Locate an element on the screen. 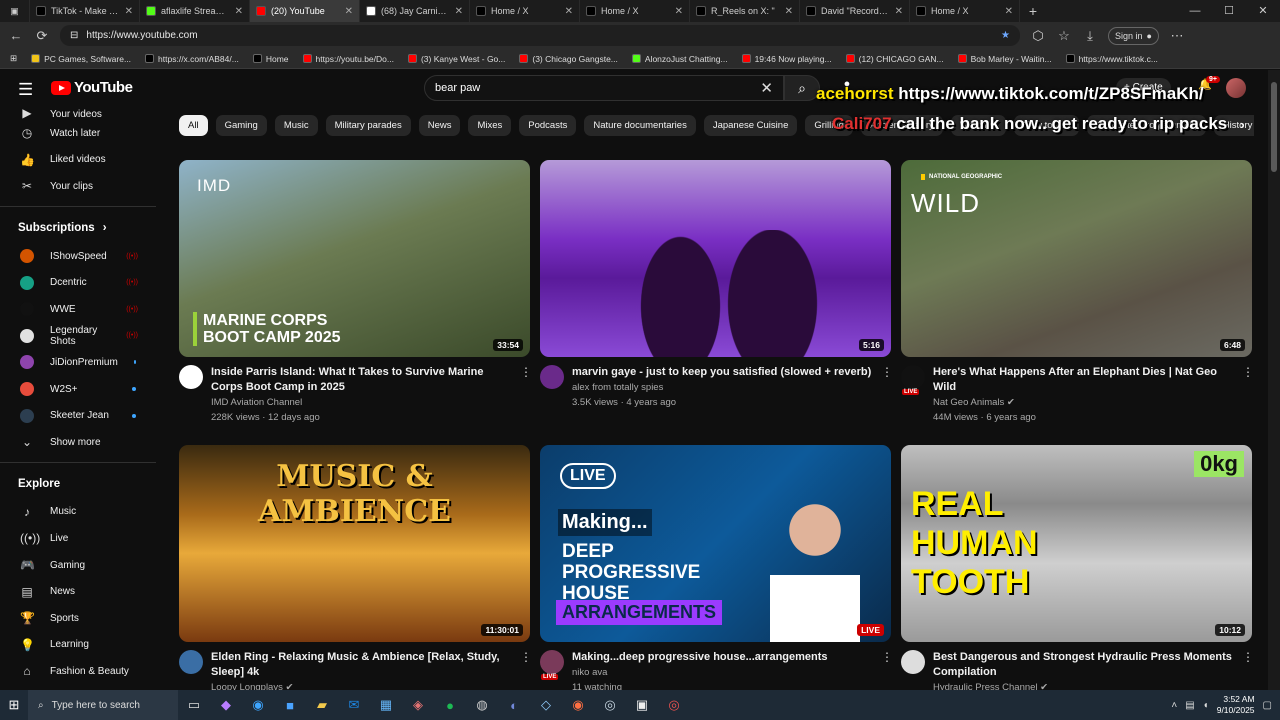  app-icon: ◇ is located at coordinates (546, 705).